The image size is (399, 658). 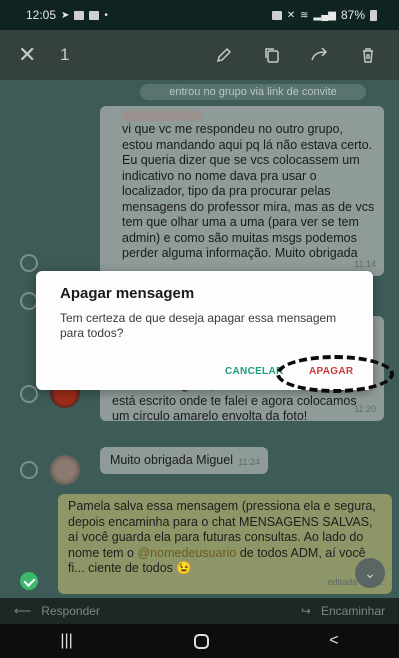 I want to click on recents-icon: |||, so click(x=66, y=641).